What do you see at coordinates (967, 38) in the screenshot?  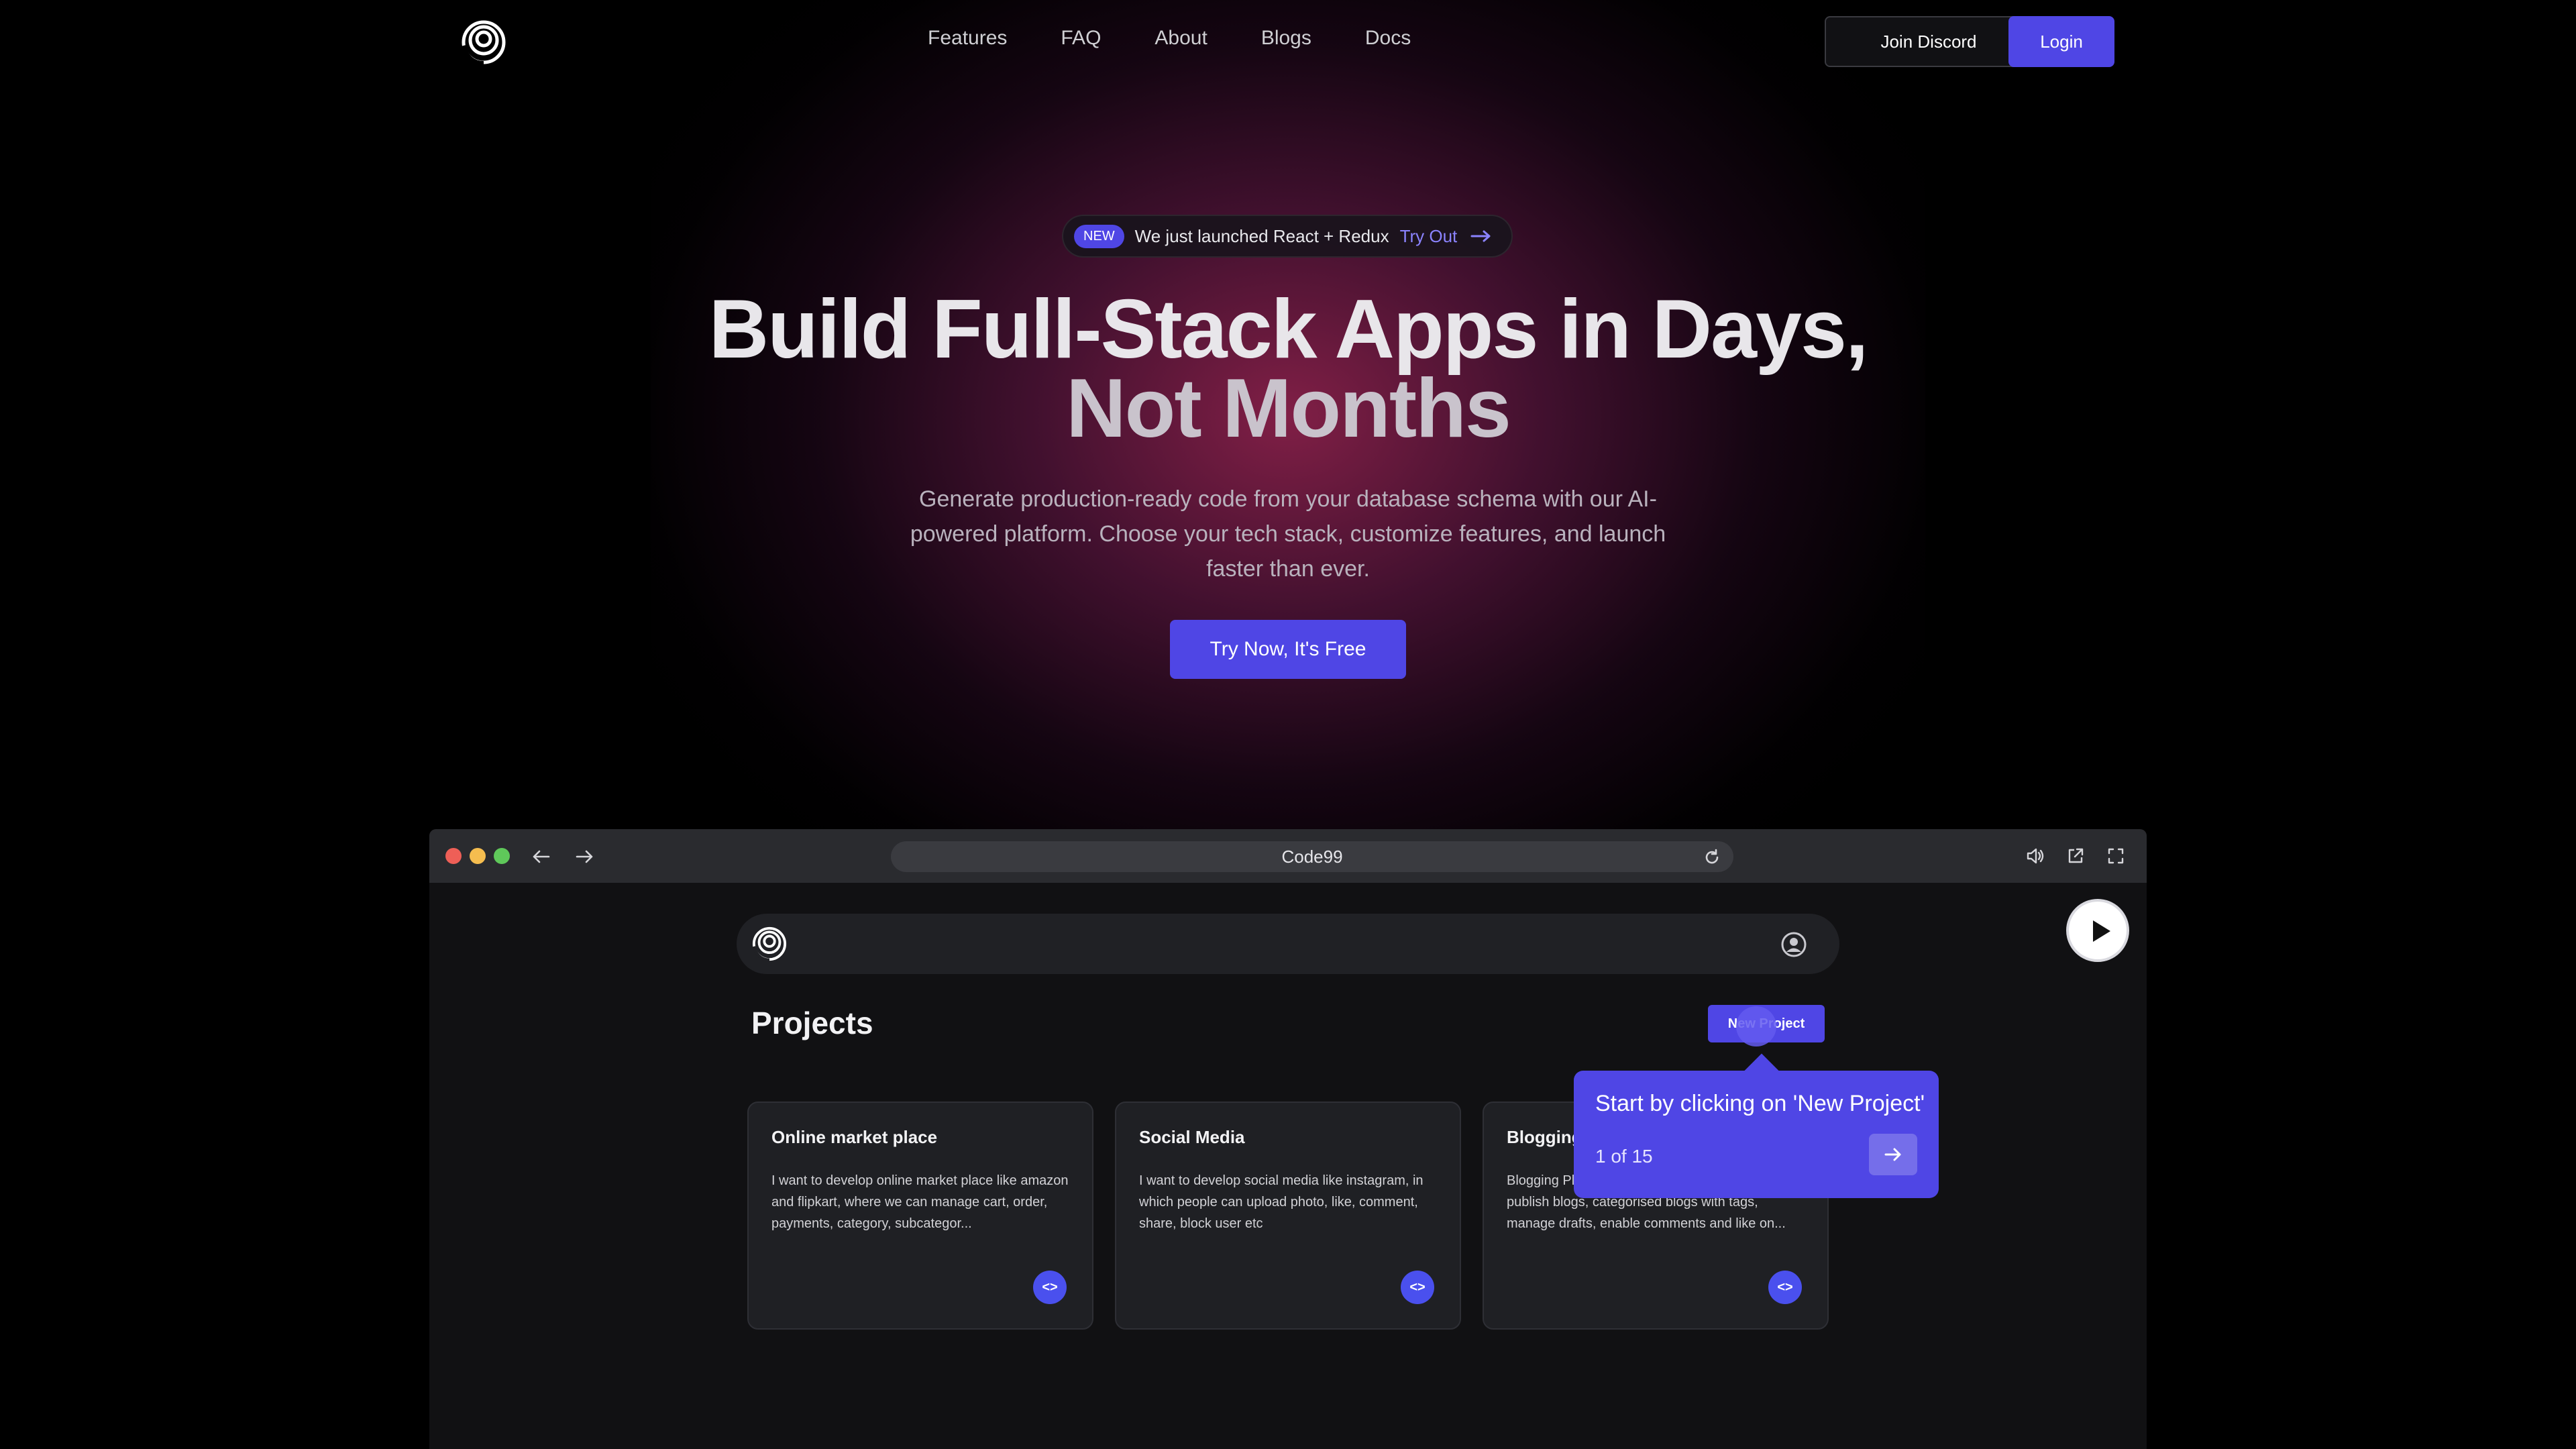 I see `nav-features: Features` at bounding box center [967, 38].